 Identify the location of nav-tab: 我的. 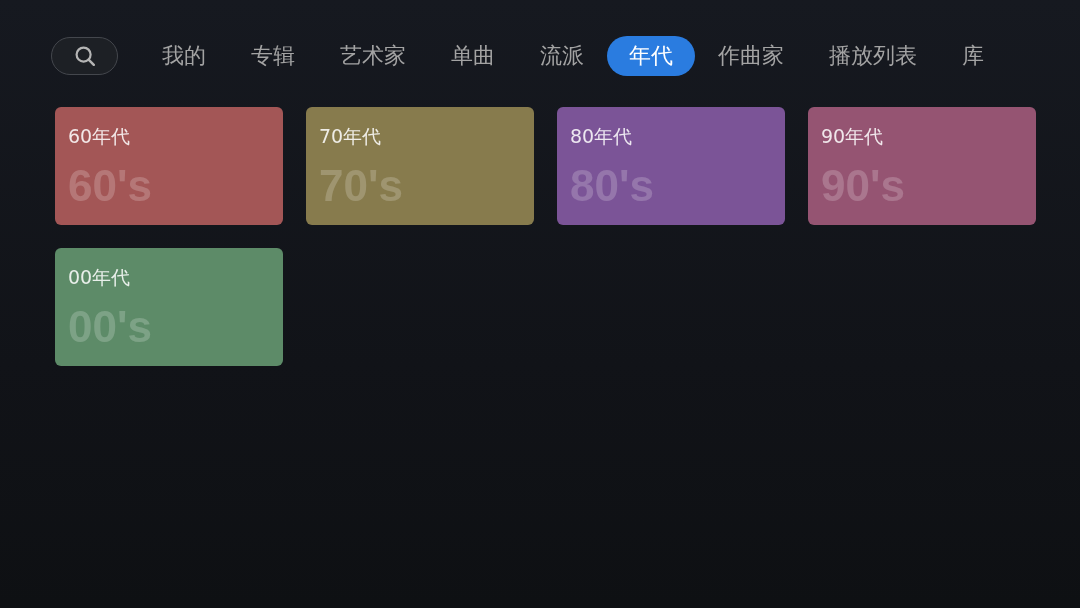
(184, 56).